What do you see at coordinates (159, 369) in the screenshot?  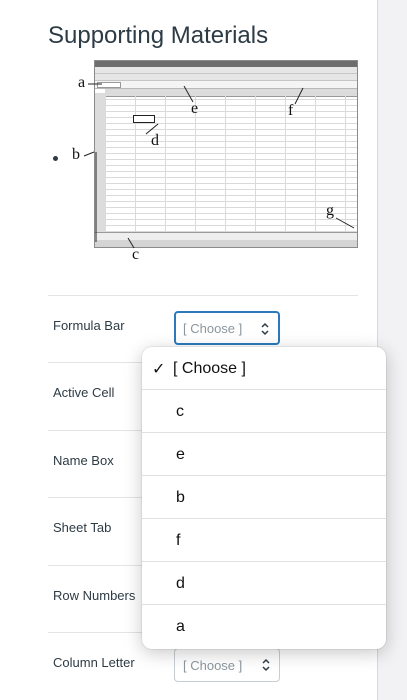 I see `checkmark-icon: ✓` at bounding box center [159, 369].